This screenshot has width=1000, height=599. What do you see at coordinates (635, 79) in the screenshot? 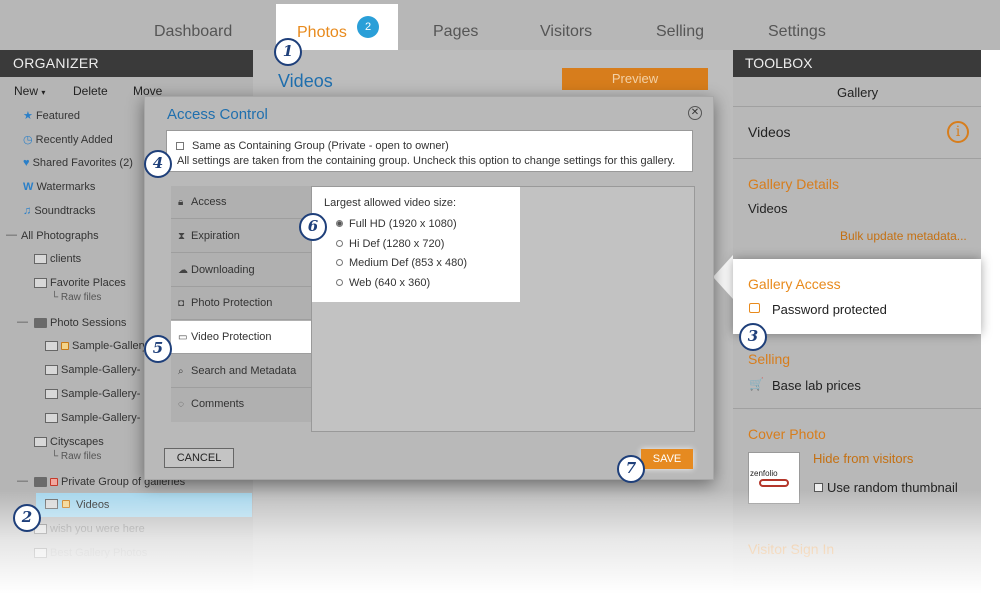
I see `preview-button: Preview` at bounding box center [635, 79].